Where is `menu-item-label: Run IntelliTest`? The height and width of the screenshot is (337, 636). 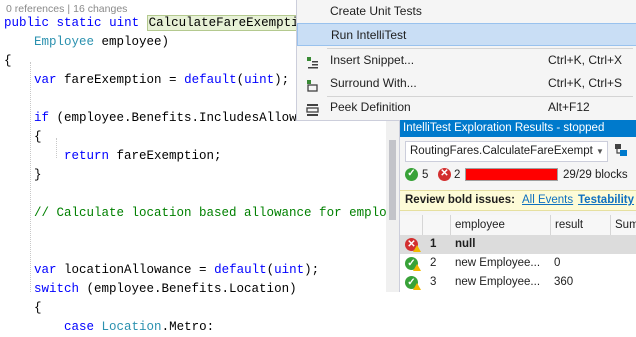
menu-item-label: Run IntelliTest is located at coordinates (369, 35).